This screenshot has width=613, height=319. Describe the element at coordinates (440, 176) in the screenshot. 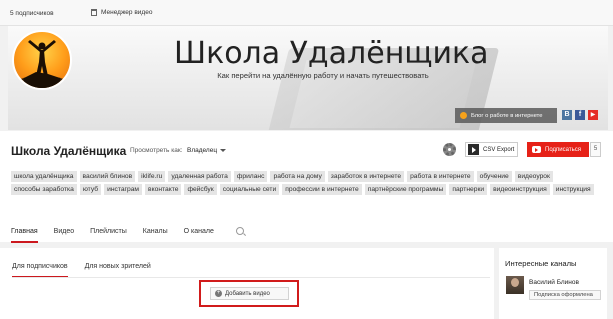

I see `tag-item: работа в интернете` at that location.